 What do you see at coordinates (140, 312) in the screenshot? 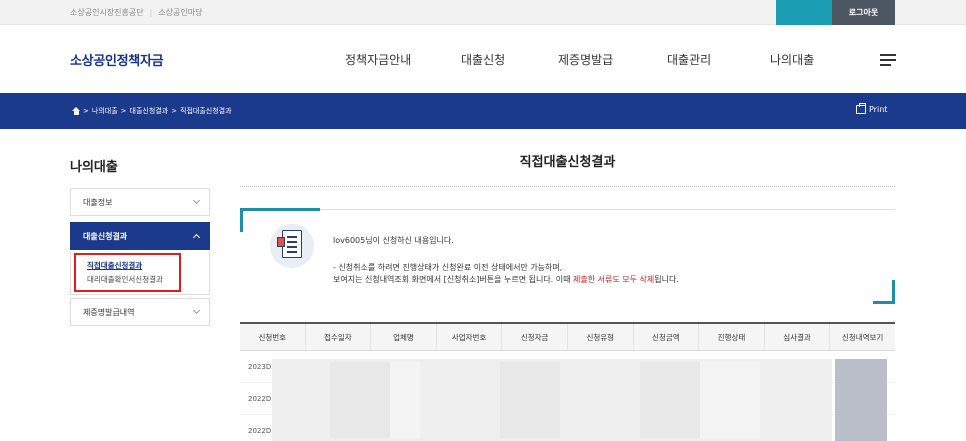
I see `sidebar-item-certificates: 제증명발급내역` at bounding box center [140, 312].